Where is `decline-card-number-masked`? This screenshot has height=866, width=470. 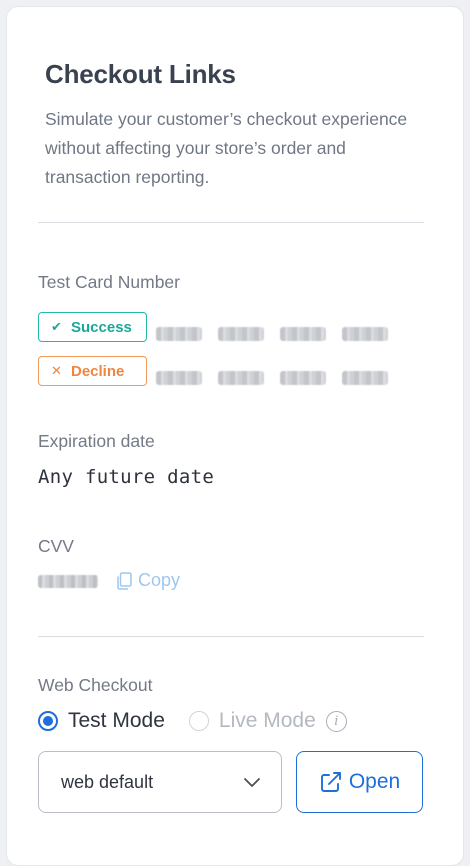
decline-card-number-masked is located at coordinates (272, 378).